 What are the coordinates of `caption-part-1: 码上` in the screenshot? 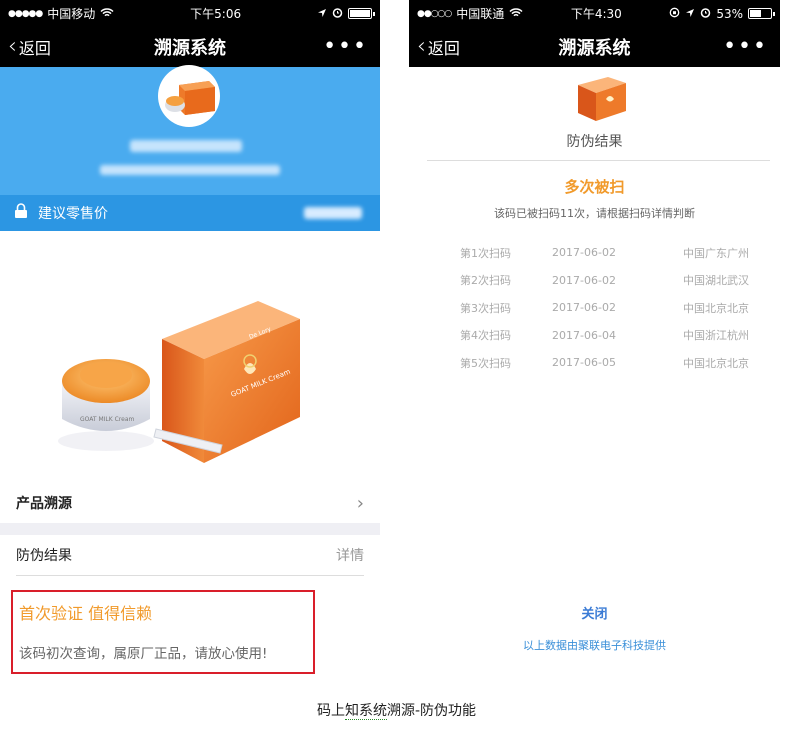 It's located at (330, 711).